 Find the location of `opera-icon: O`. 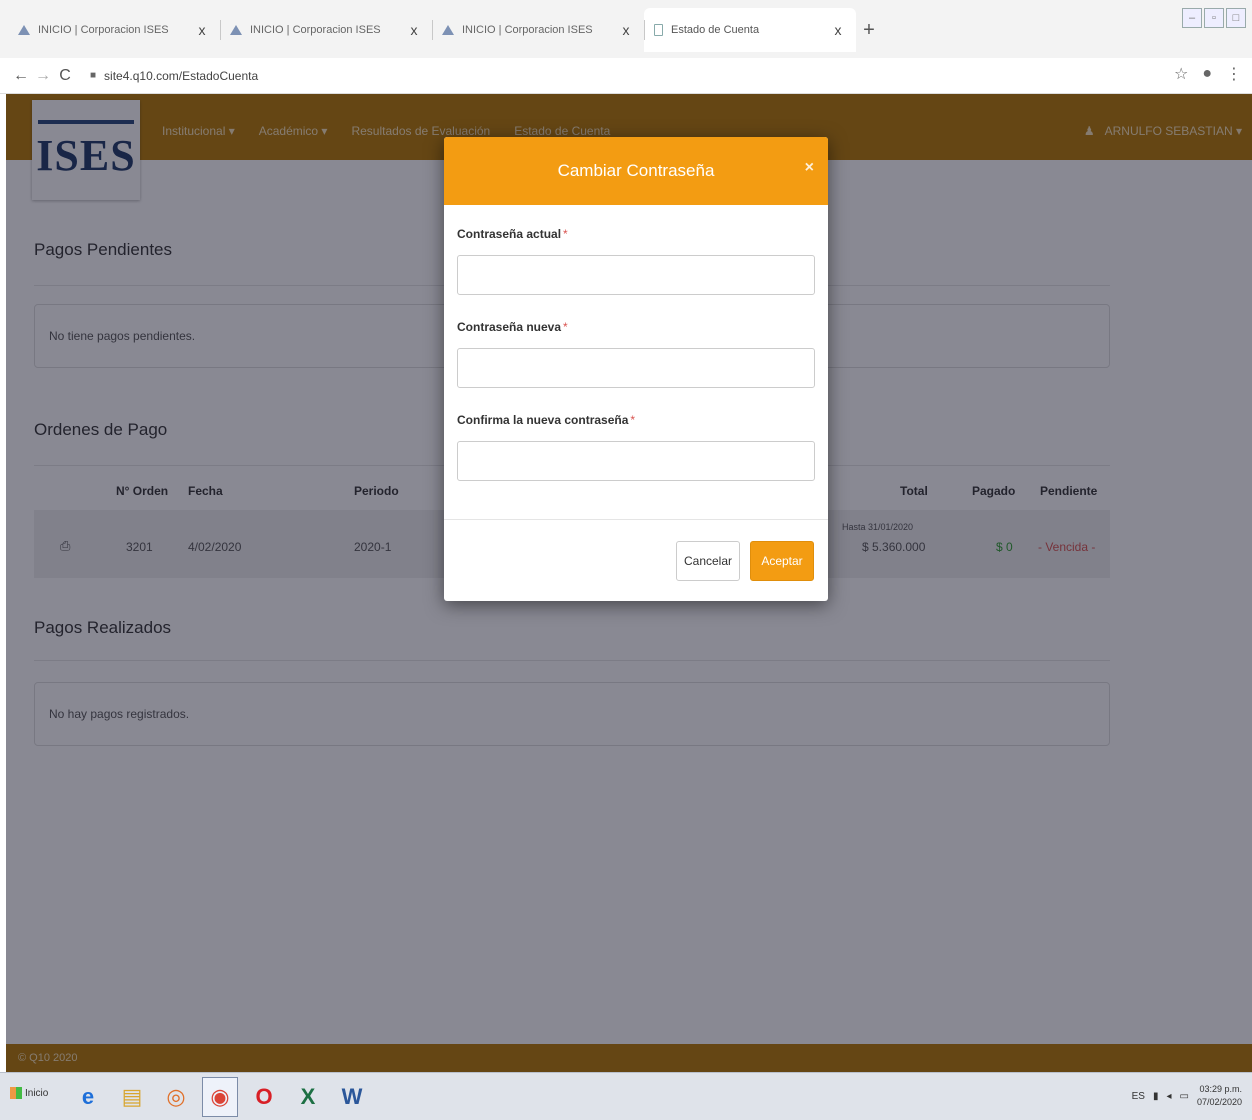

opera-icon: O is located at coordinates (264, 1097).